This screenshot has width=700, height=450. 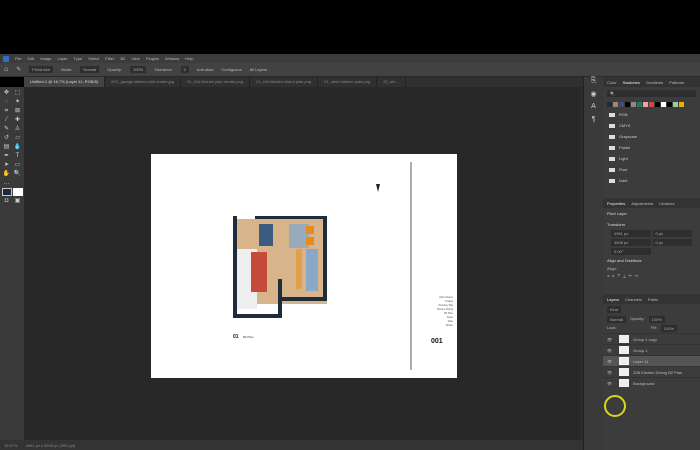 What do you see at coordinates (593, 109) in the screenshot?
I see `character-icon: A` at bounding box center [593, 109].